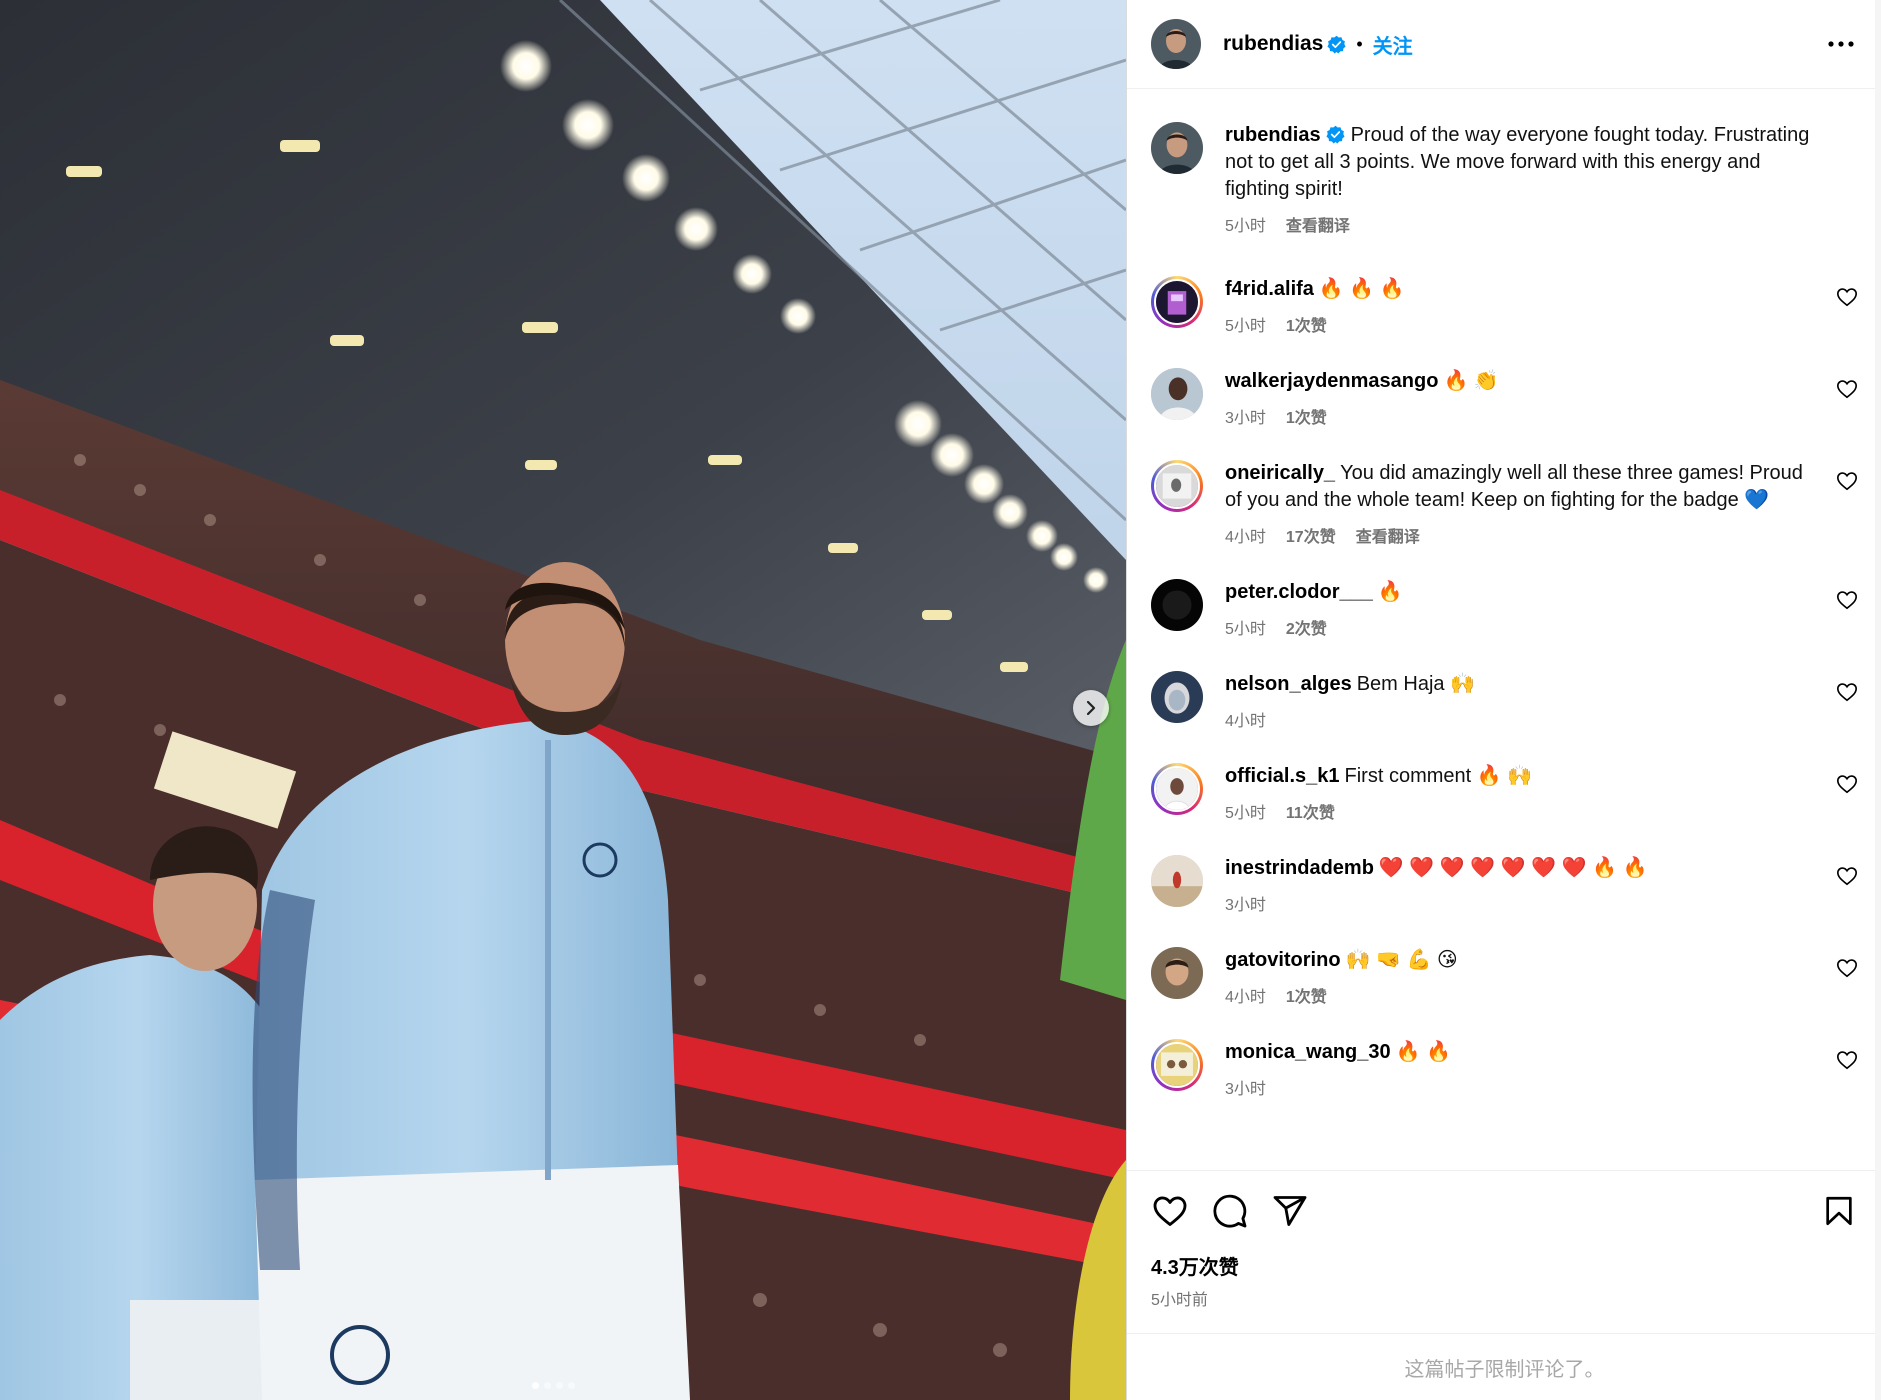 This screenshot has width=1881, height=1400. Describe the element at coordinates (1504, 977) in the screenshot. I see `comment-item: gatovitorino 🙌 🤜 💪 😘 4小时 1次赞` at that location.